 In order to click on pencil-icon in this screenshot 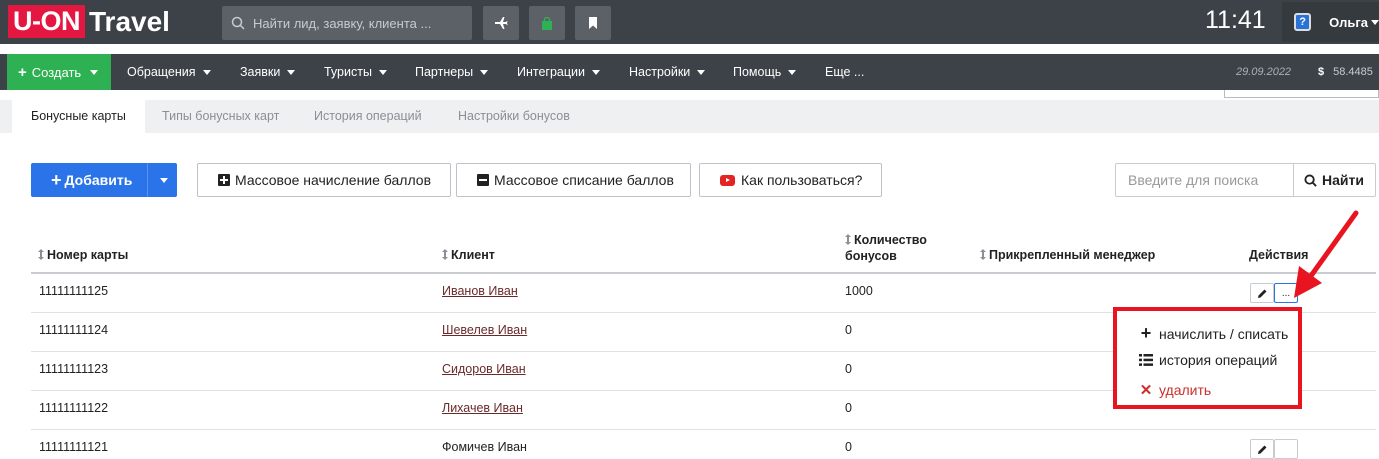, I will do `click(1261, 293)`.